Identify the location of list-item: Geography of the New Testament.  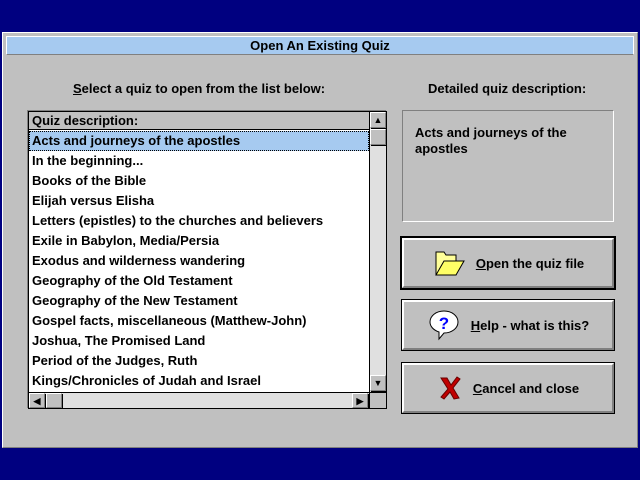
(199, 301).